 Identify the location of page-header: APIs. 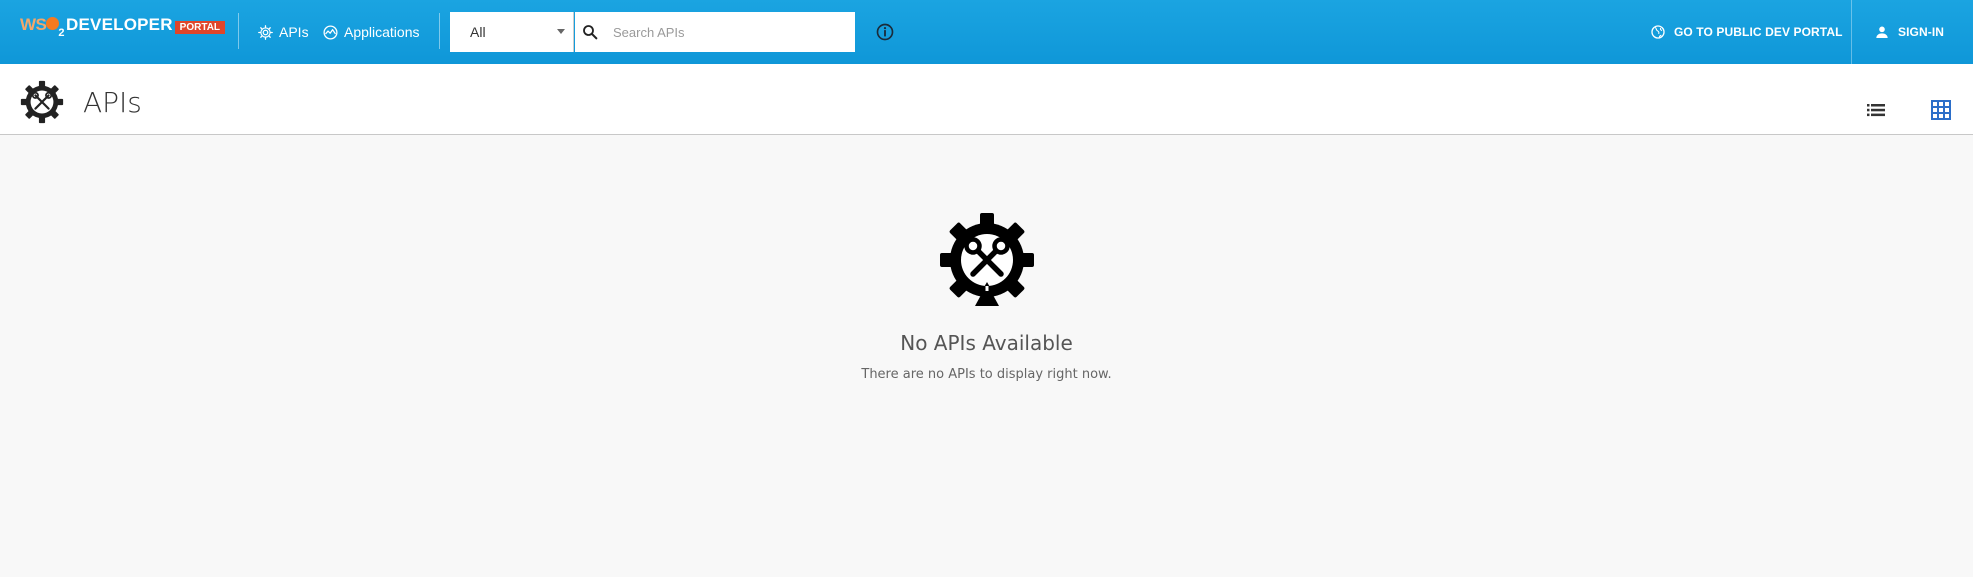
(986, 99).